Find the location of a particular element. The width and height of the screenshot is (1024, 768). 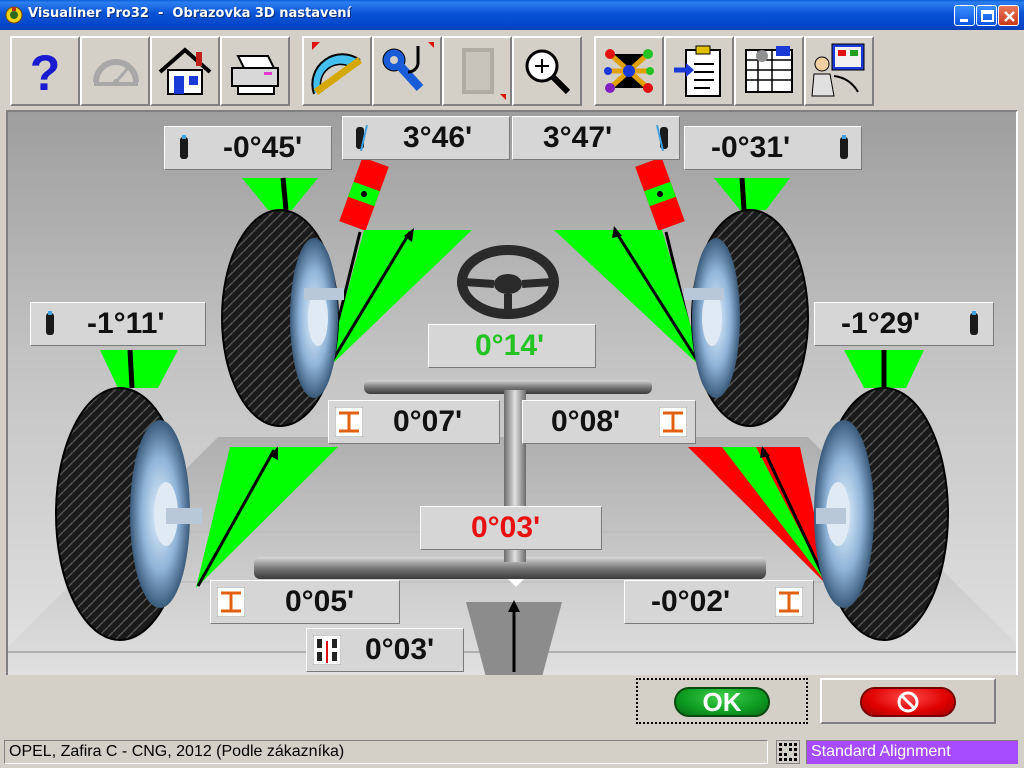

thrust-angle-icon is located at coordinates (327, 650).